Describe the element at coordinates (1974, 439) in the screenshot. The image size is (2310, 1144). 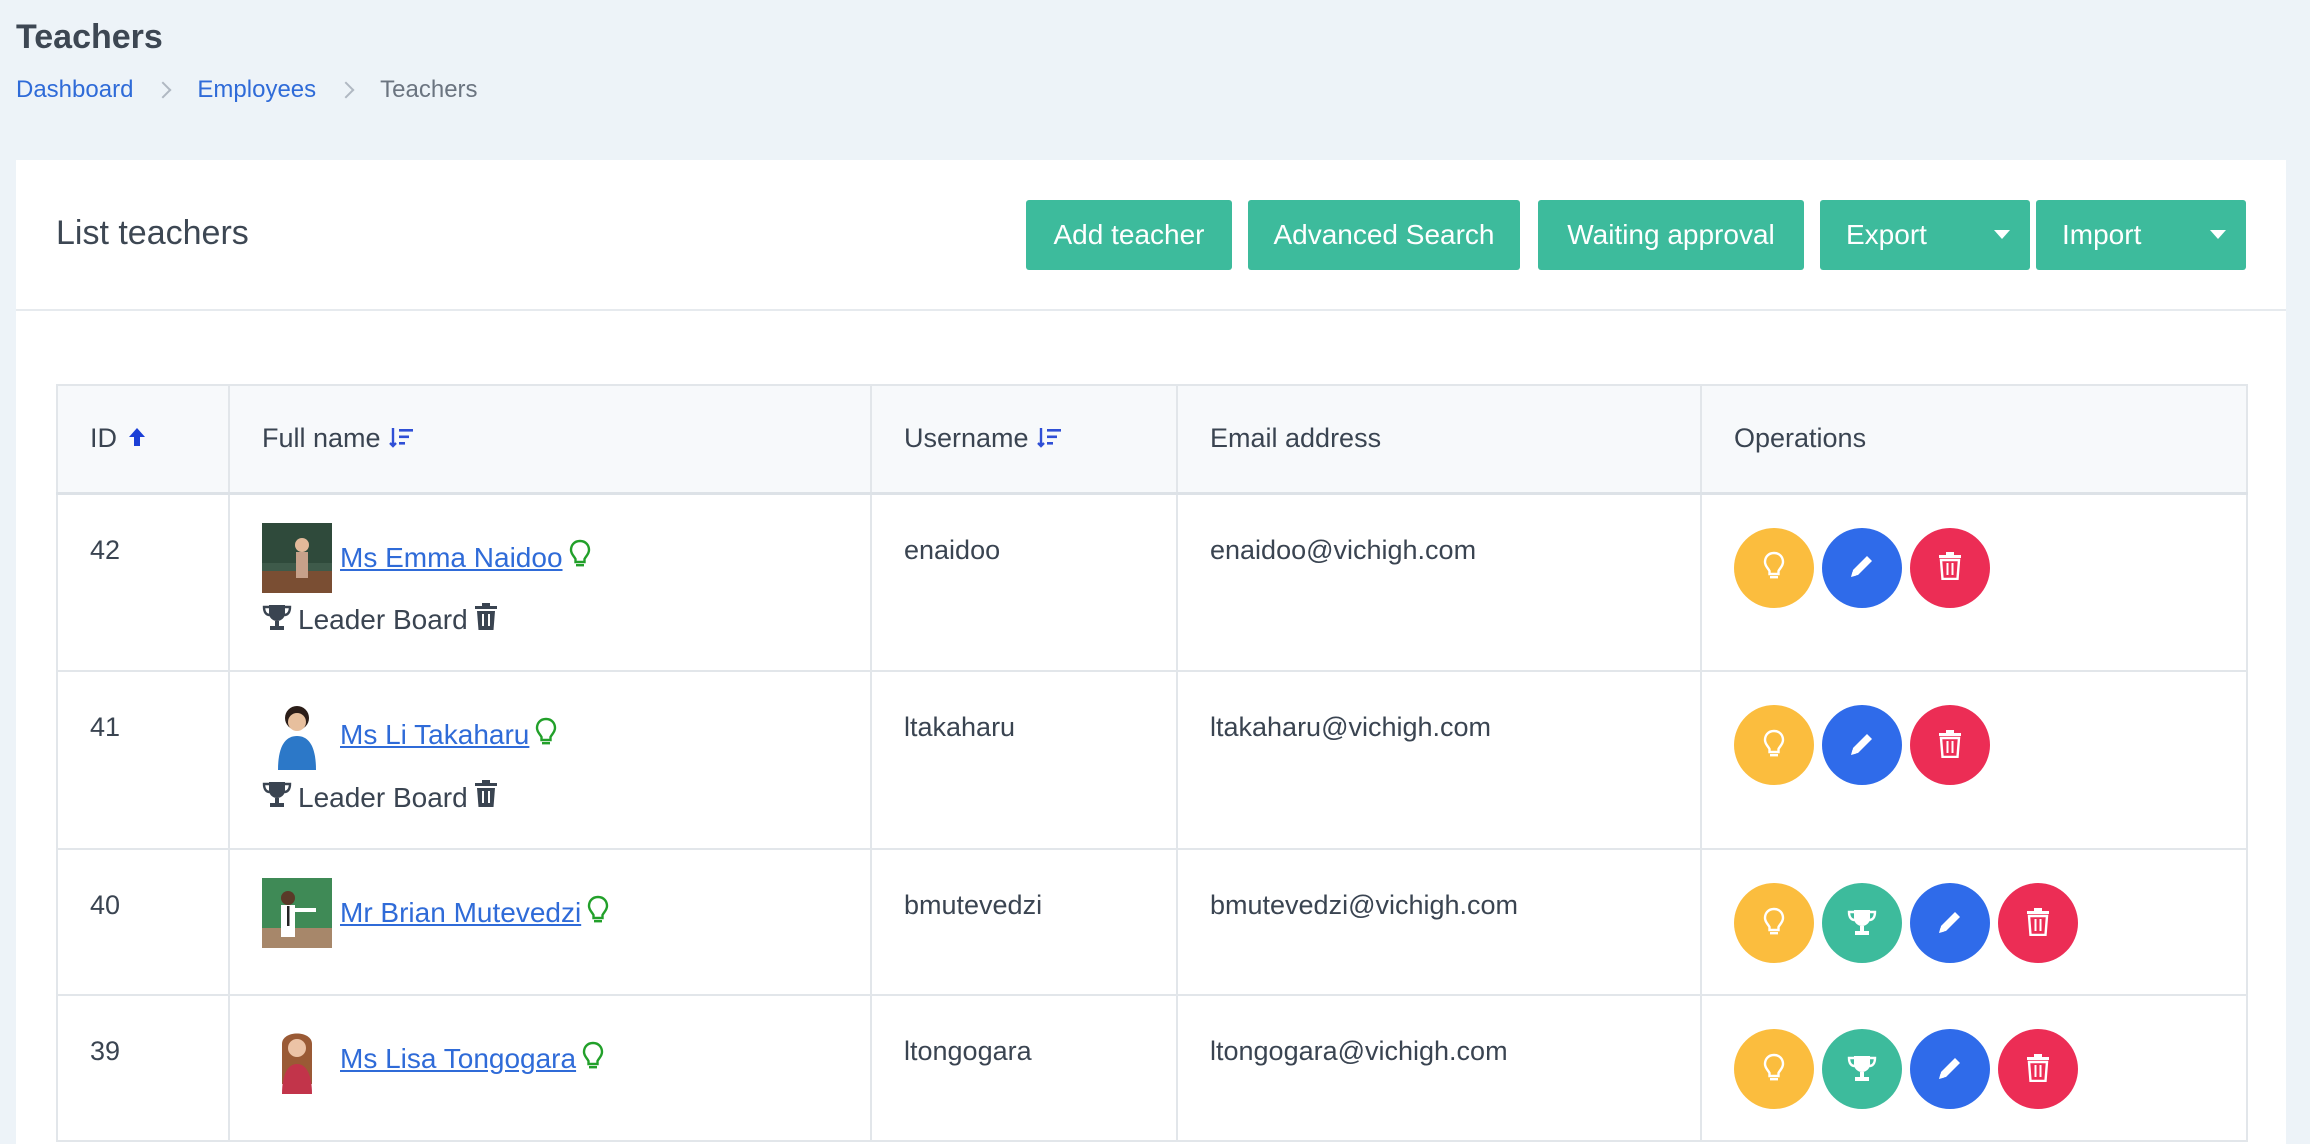
I see `header-operations: Operations` at that location.